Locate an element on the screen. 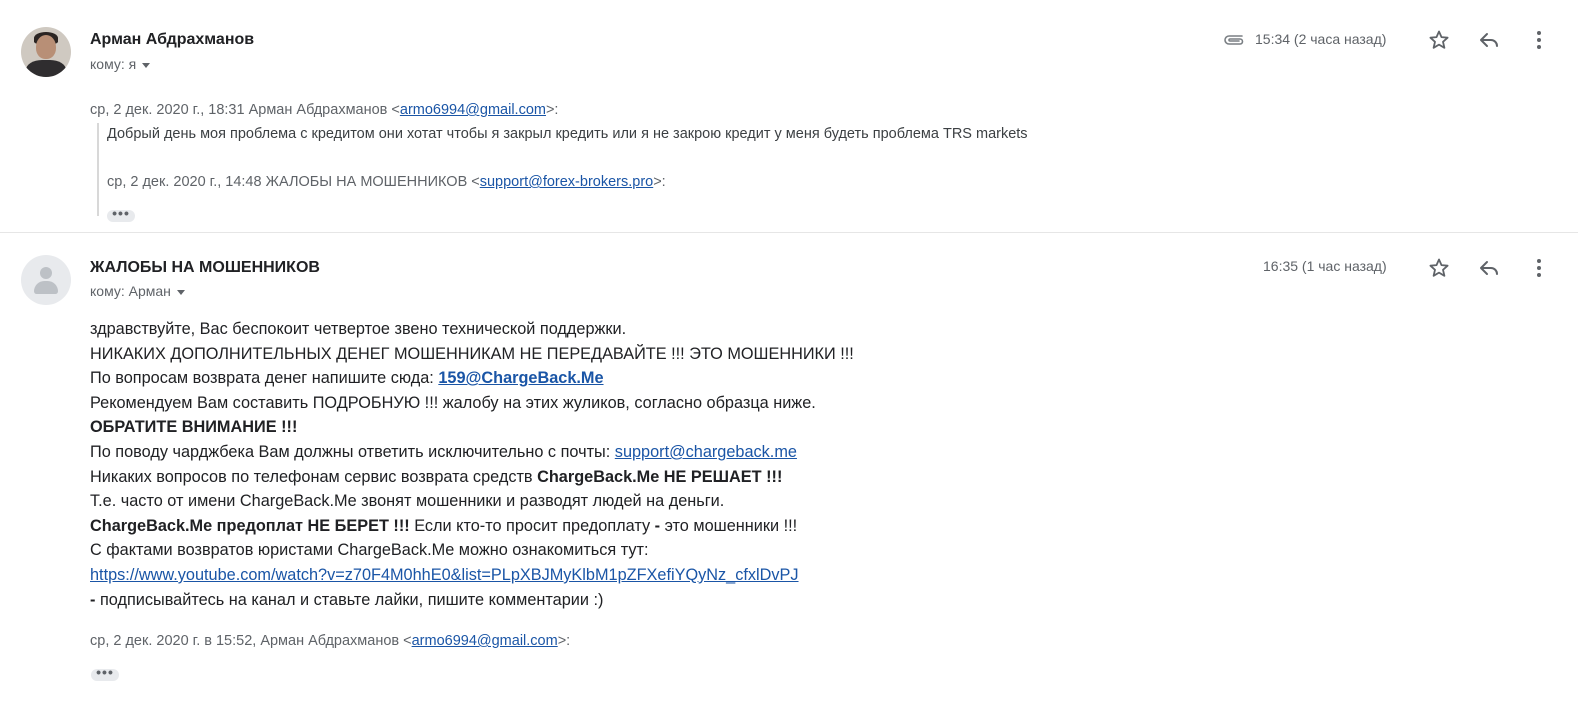  quote-bar is located at coordinates (98, 169).